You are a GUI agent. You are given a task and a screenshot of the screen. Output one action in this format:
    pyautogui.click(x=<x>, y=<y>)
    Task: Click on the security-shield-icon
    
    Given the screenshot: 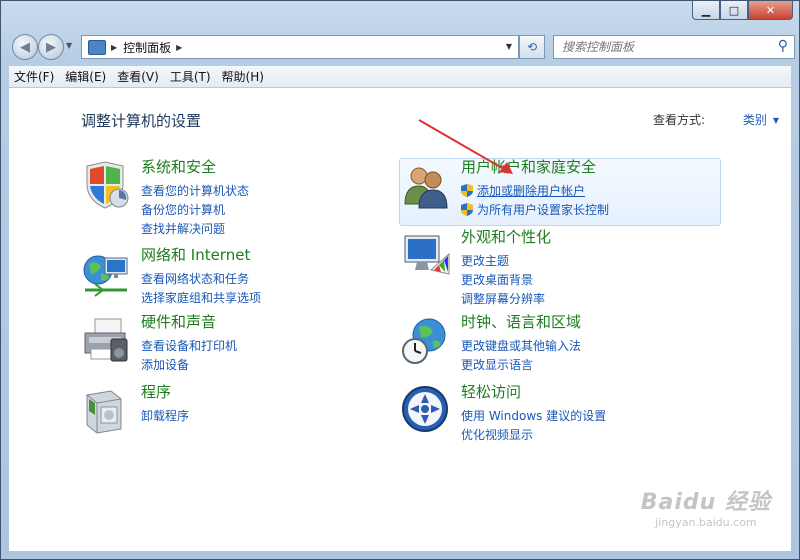 What is the action you would take?
    pyautogui.click(x=106, y=185)
    